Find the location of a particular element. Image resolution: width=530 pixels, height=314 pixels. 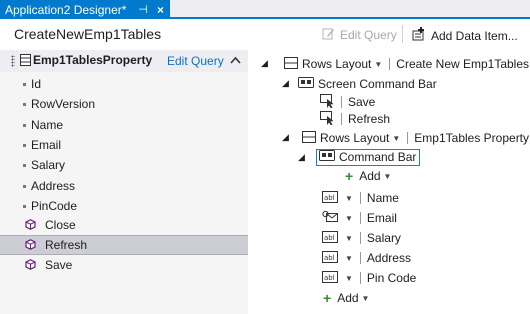

data-member-header: Emp1TablesProperty Edit Query is located at coordinates (124, 61).